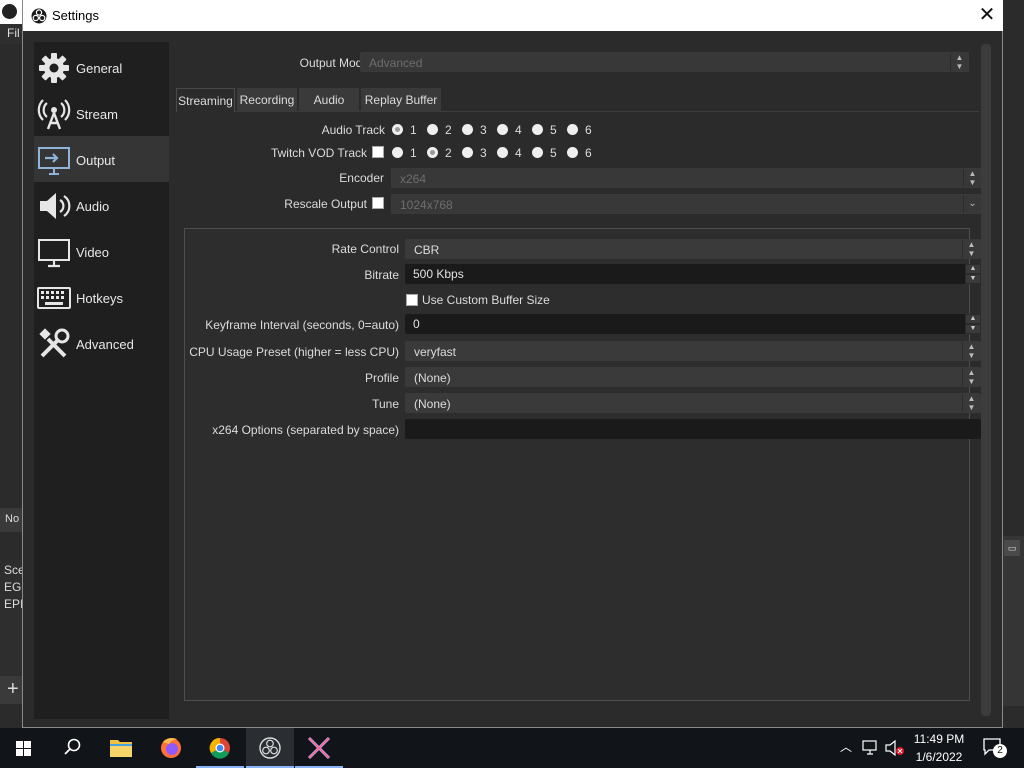  I want to click on cpu-preset-select: veryfast ▲ ▼, so click(693, 351).